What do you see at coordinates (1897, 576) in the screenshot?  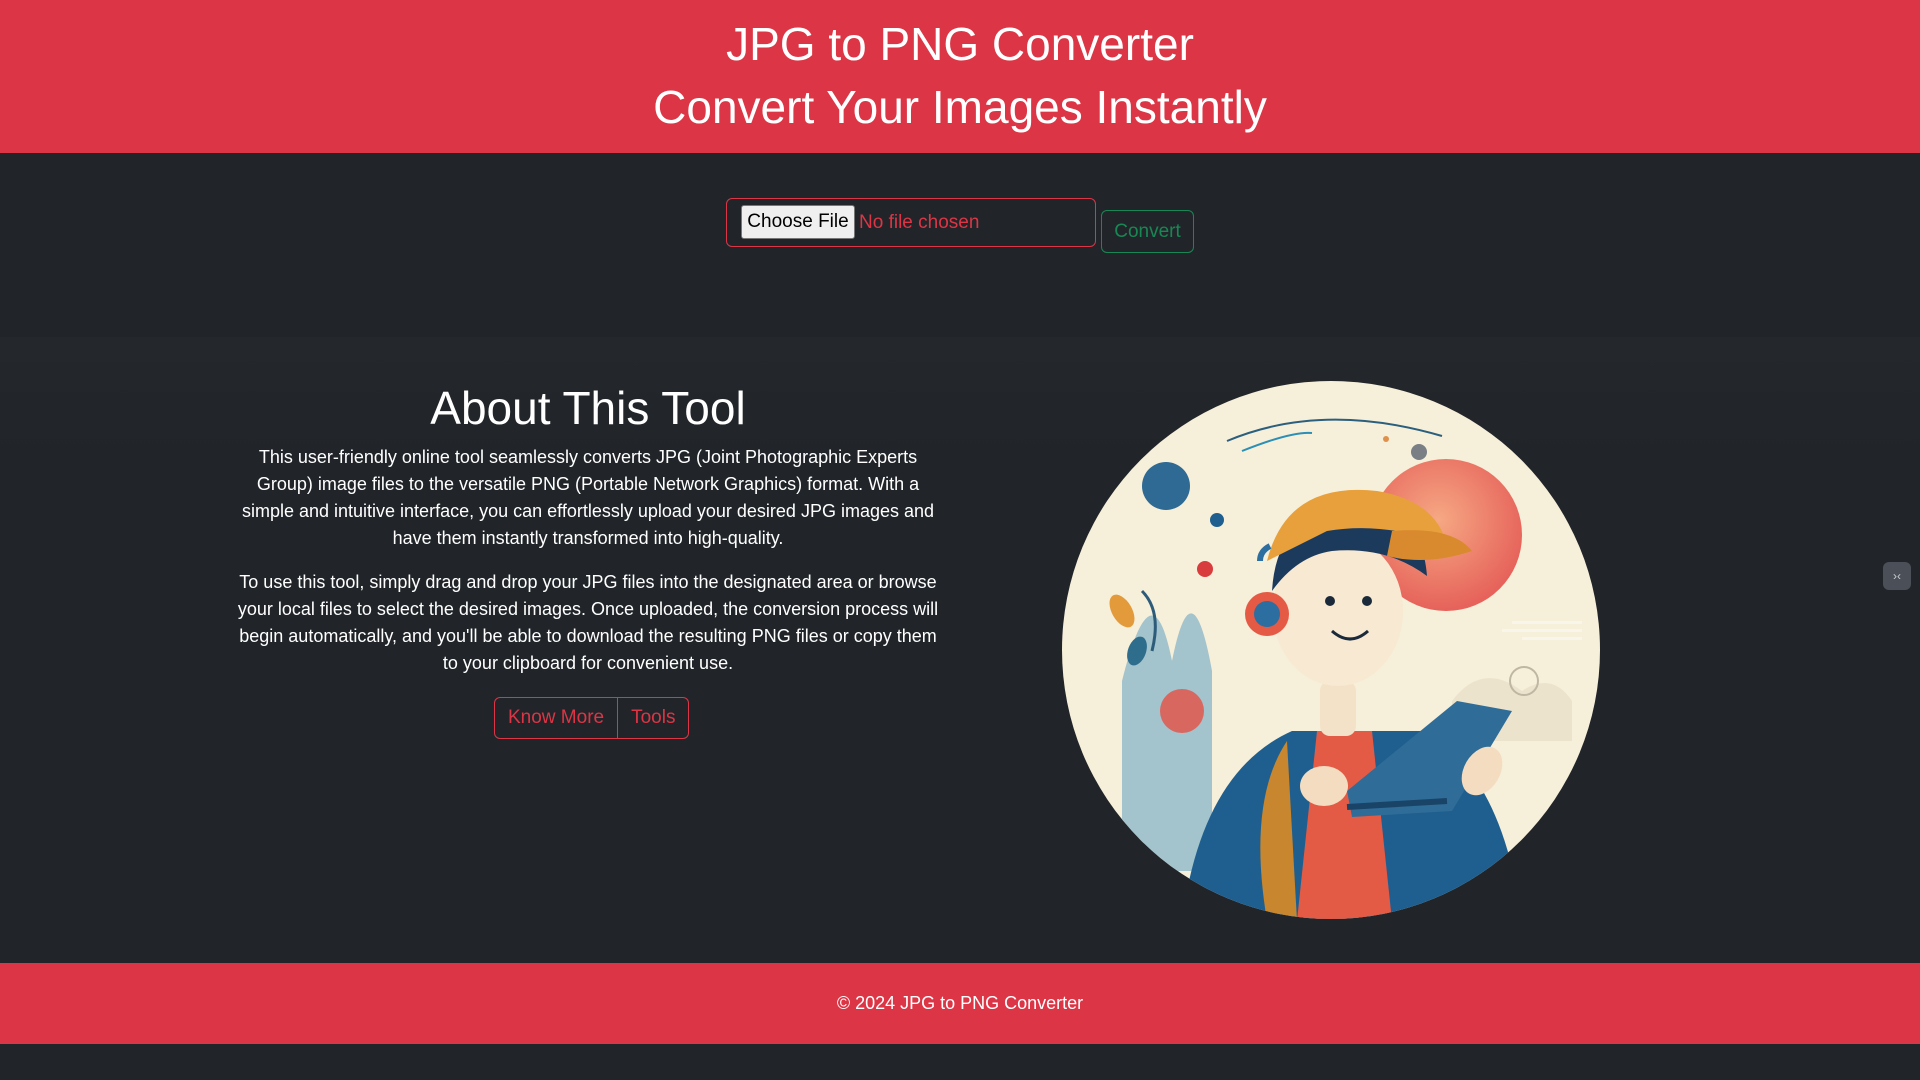 I see `code-toggle-icon: ›‹` at bounding box center [1897, 576].